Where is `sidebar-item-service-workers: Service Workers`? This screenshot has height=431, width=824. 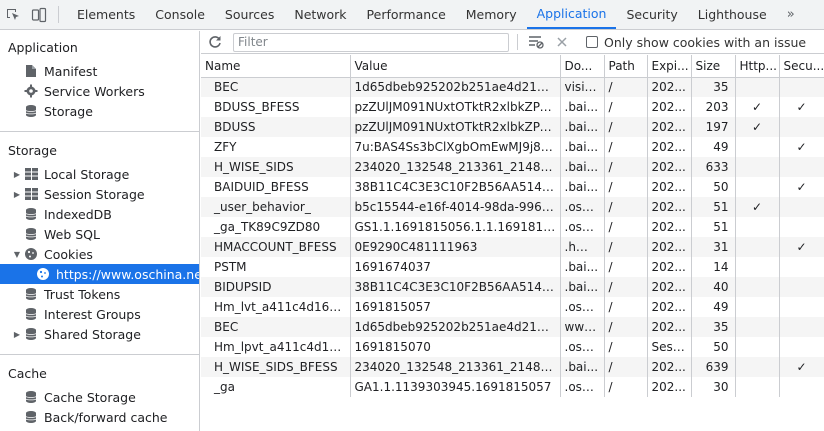
sidebar-item-service-workers: Service Workers is located at coordinates (99, 91).